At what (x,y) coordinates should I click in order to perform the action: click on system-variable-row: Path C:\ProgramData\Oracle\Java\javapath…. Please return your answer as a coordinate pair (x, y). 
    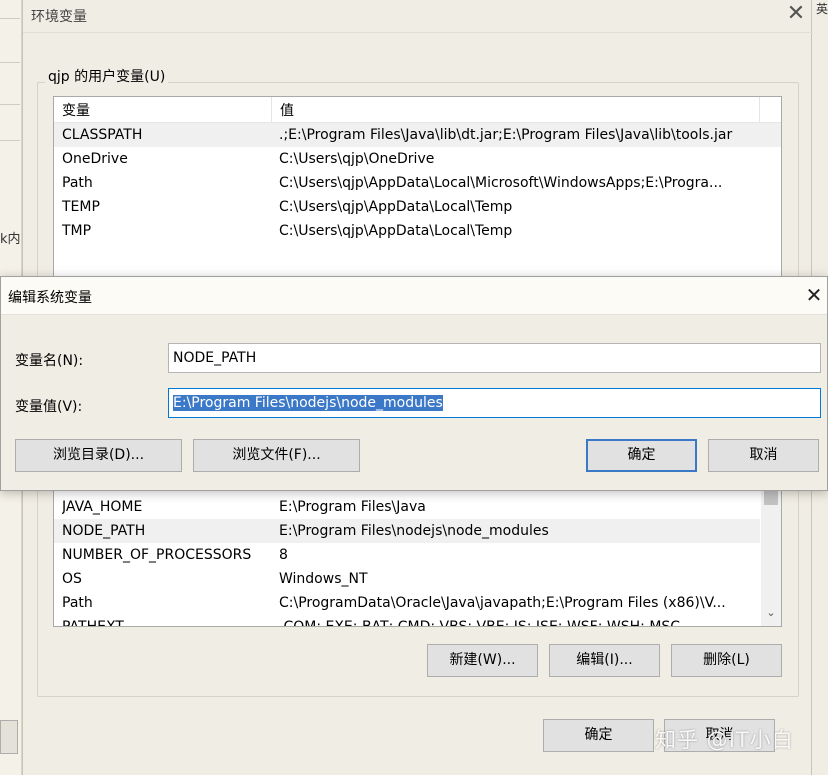
    Looking at the image, I should click on (407, 603).